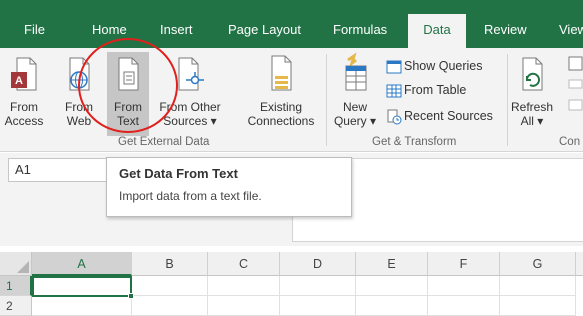  What do you see at coordinates (24, 93) in the screenshot?
I see `from-access-button: A From Access` at bounding box center [24, 93].